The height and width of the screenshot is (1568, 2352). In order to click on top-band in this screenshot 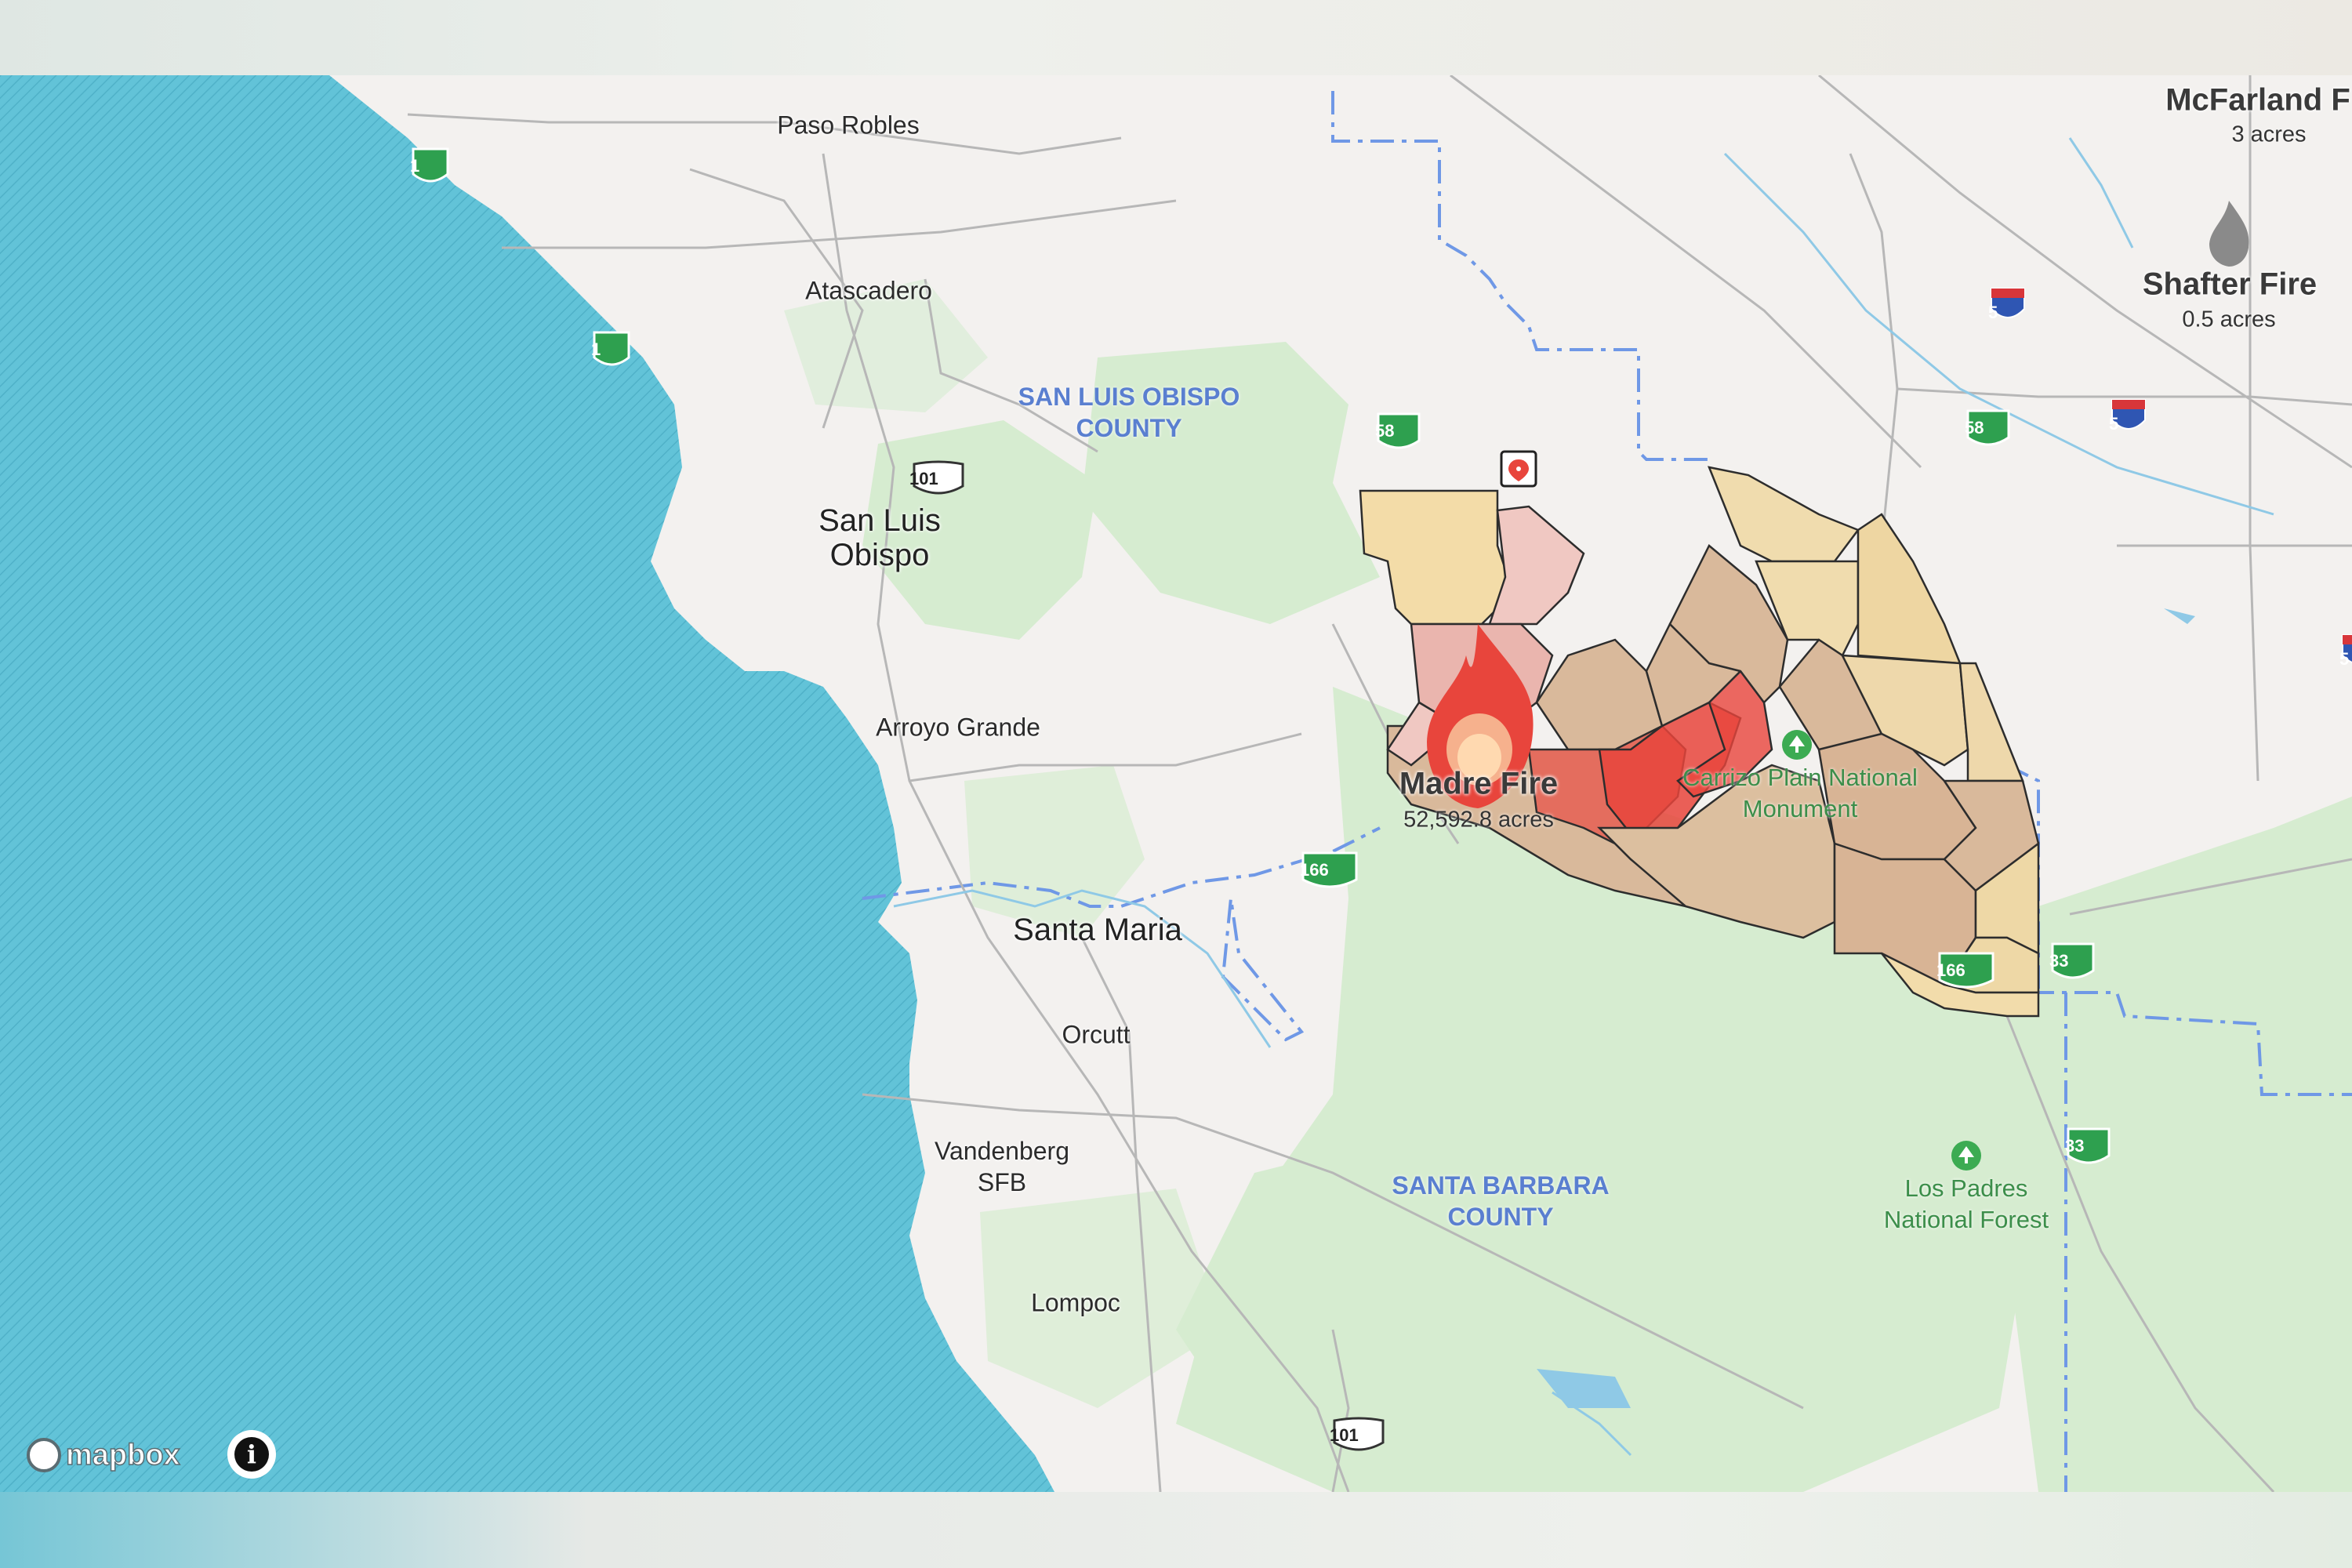, I will do `click(1176, 37)`.